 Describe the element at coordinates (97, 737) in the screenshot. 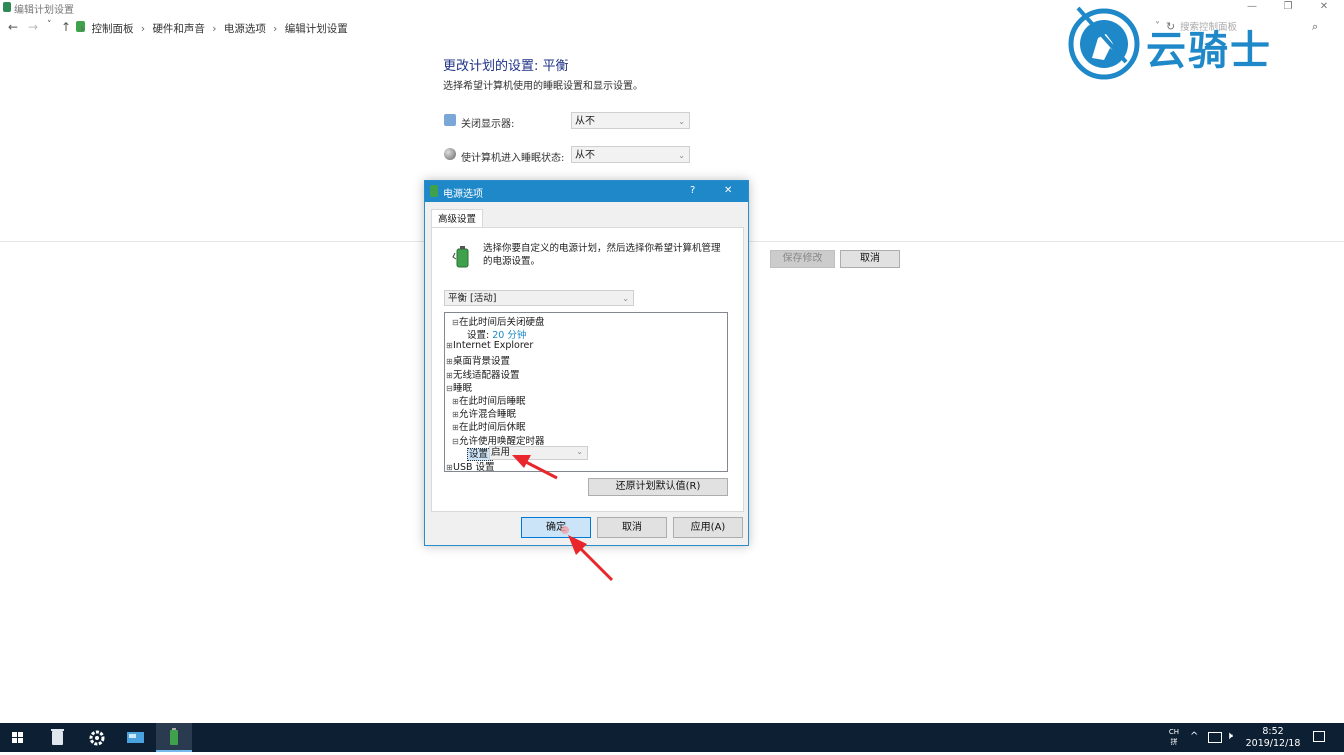

I see `settings-gear-icon` at that location.